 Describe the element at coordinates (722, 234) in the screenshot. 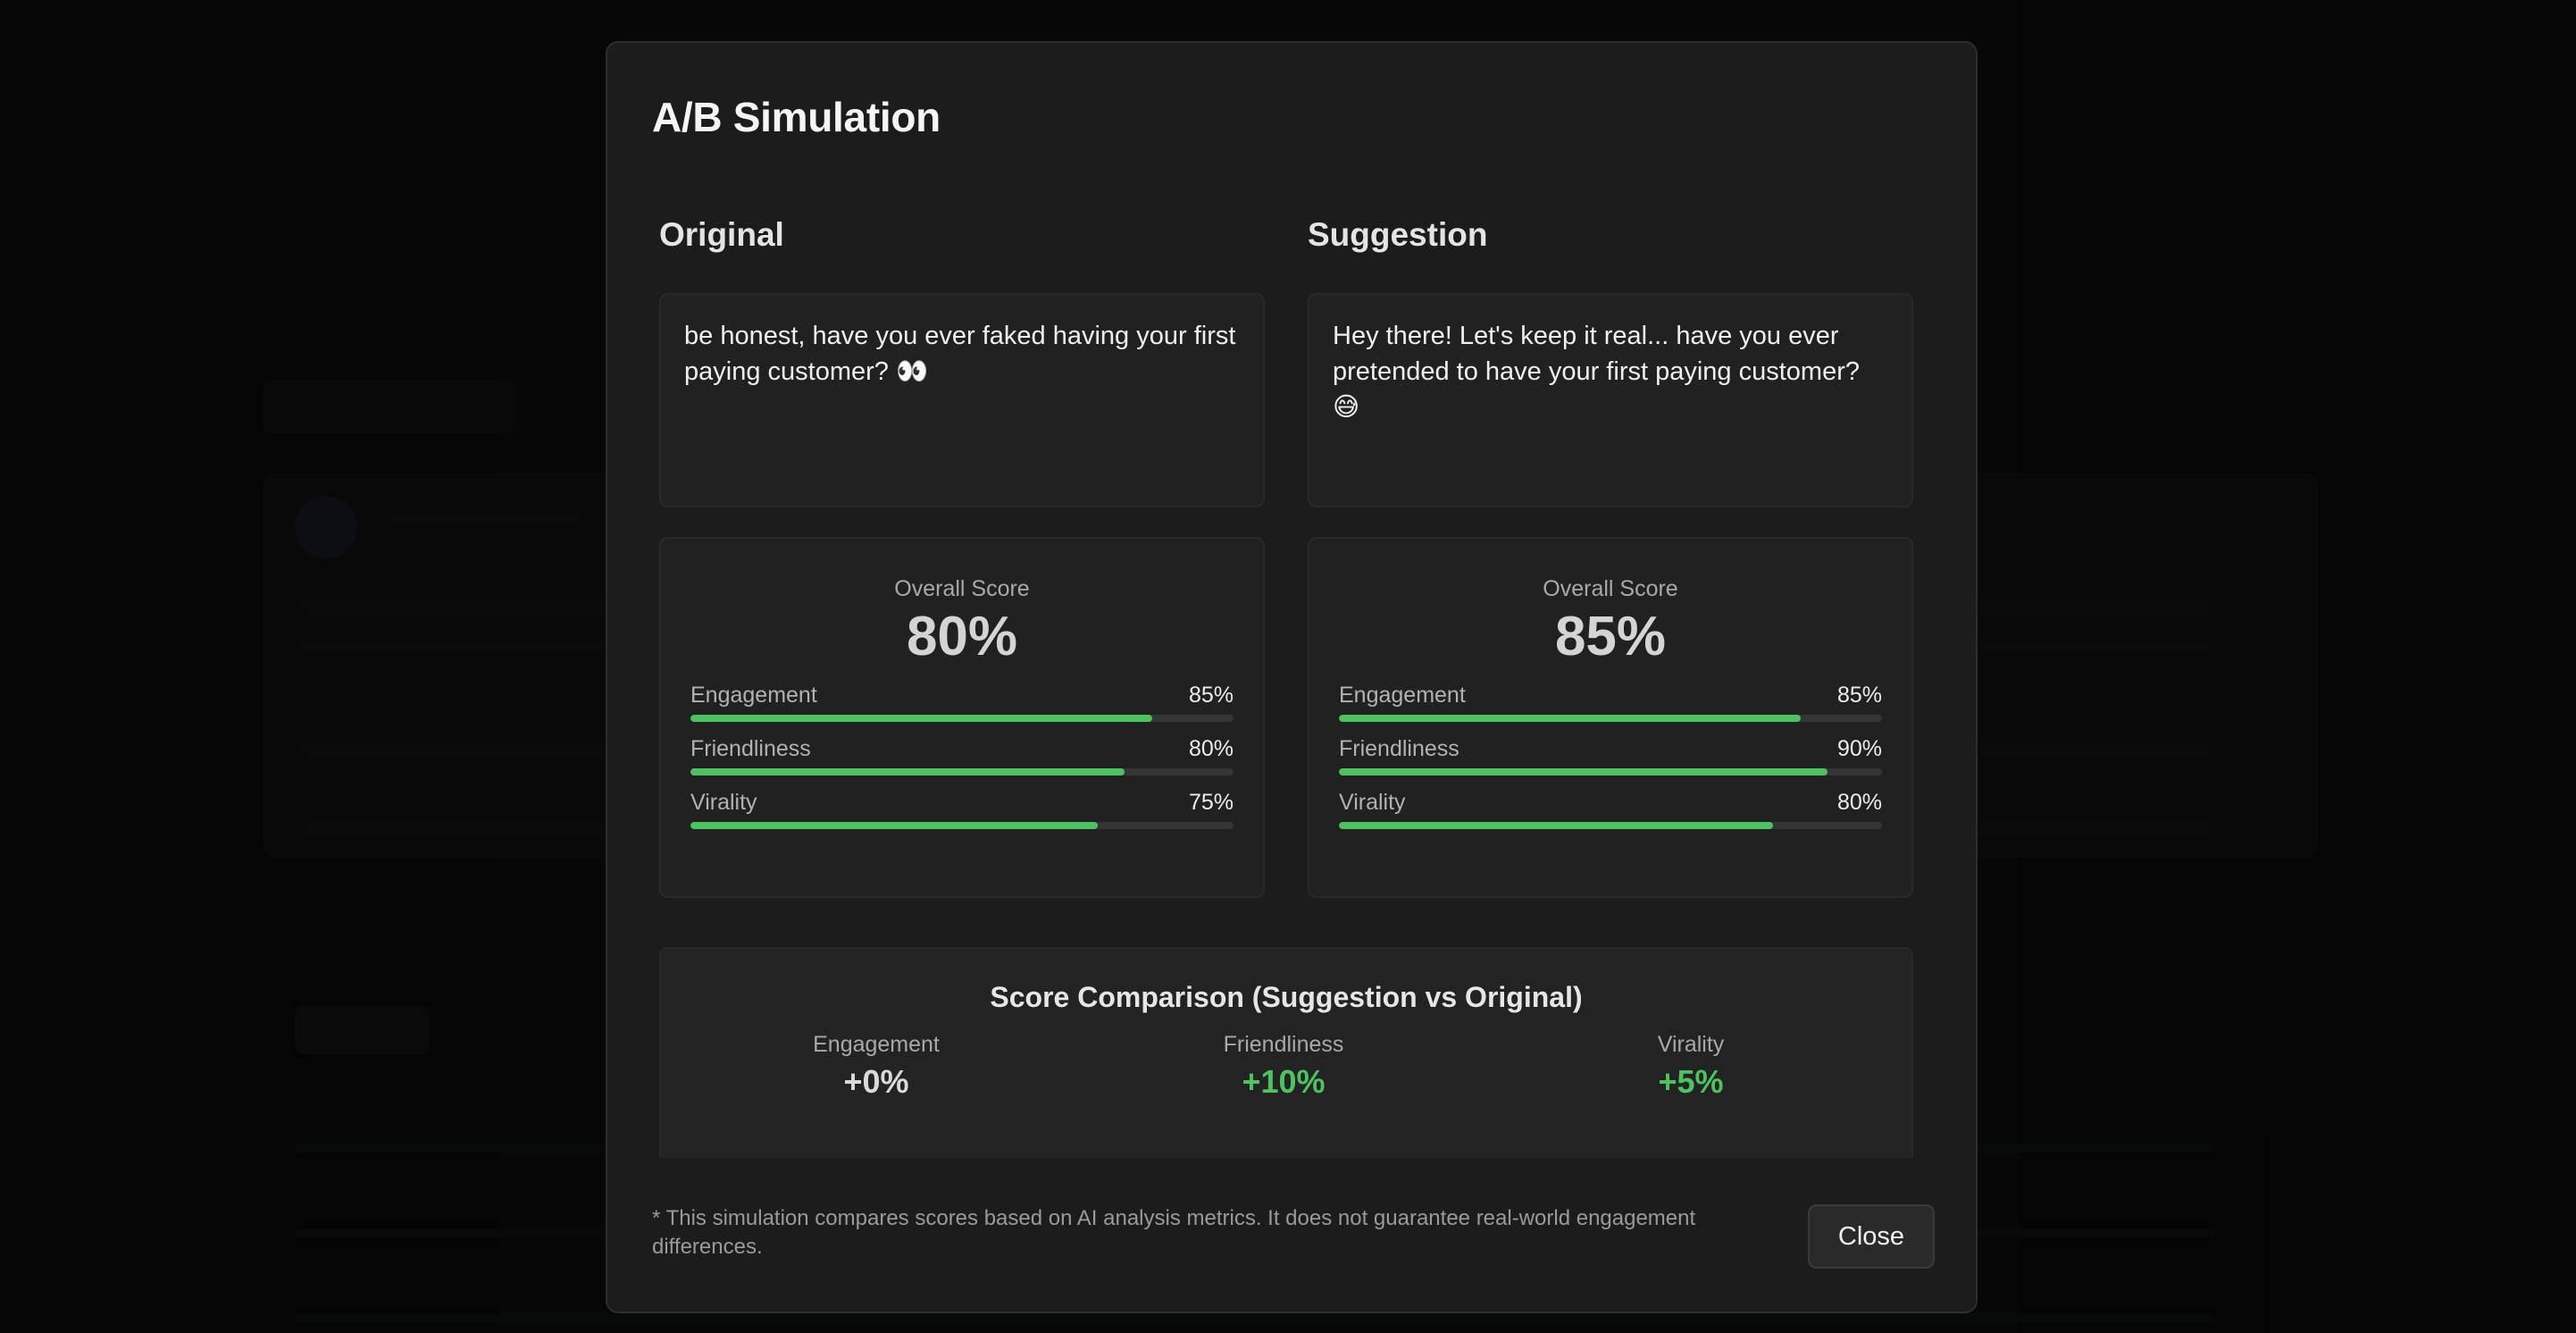

I see `original-heading: Original` at that location.